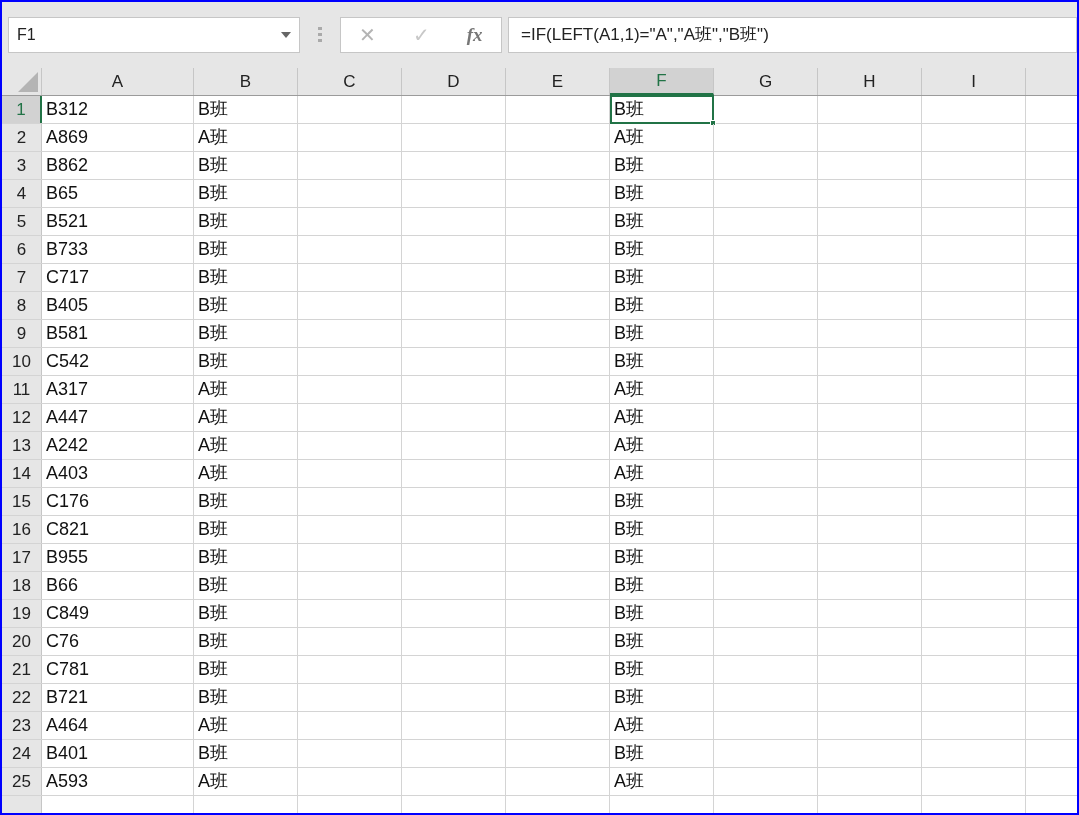 This screenshot has width=1079, height=815. Describe the element at coordinates (454, 81) in the screenshot. I see `column-header: D` at that location.